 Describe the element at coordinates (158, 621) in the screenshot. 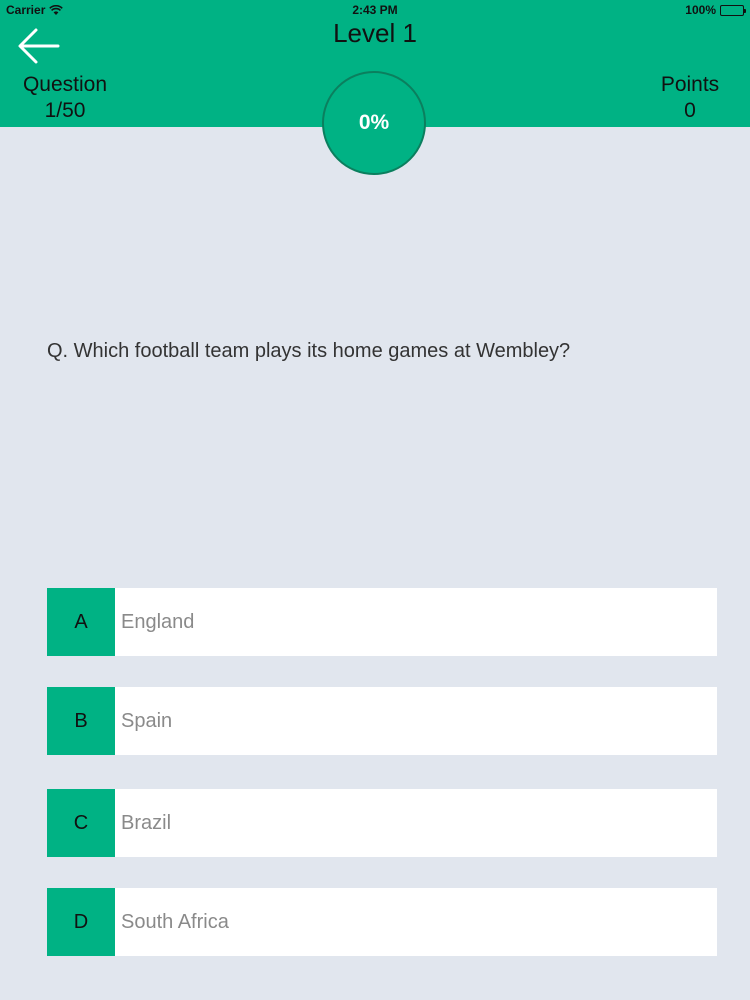

I see `answer-text: England` at that location.